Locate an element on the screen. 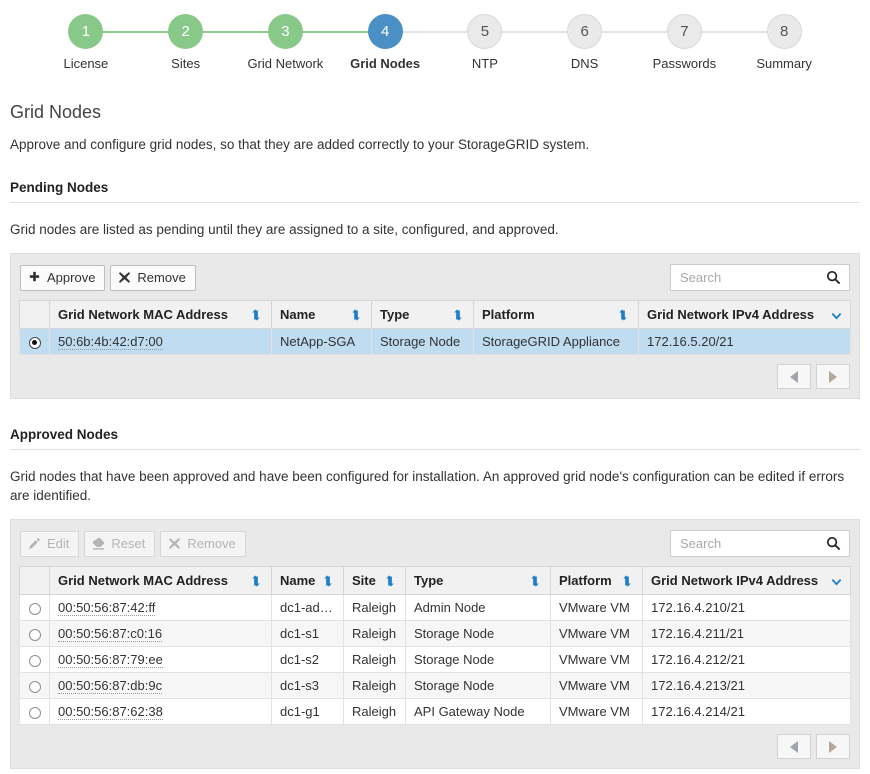  approved-search-input is located at coordinates (745, 543).